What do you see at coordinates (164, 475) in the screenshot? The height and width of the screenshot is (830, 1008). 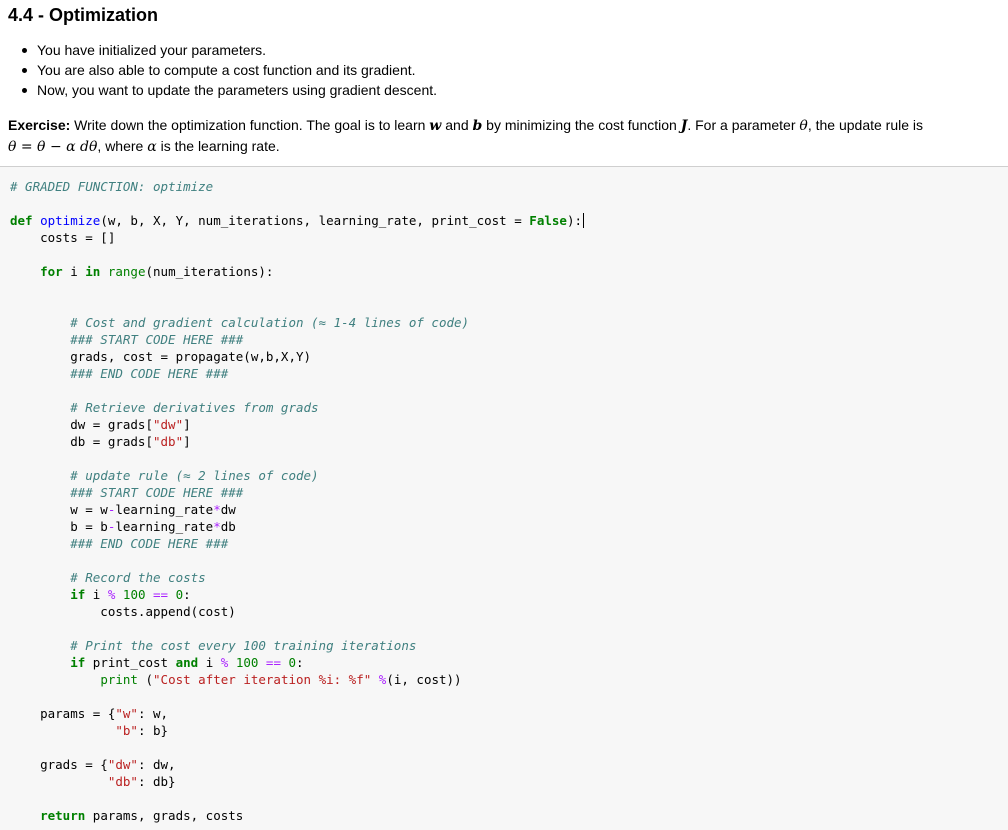 I see `code-comment: # update rule (≈ 2 lines of code)` at bounding box center [164, 475].